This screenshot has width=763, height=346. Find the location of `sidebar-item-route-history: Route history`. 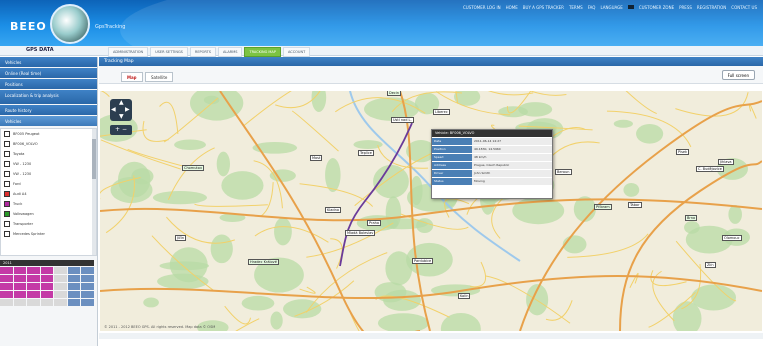

sidebar-item-route-history: Route history is located at coordinates (48, 110).